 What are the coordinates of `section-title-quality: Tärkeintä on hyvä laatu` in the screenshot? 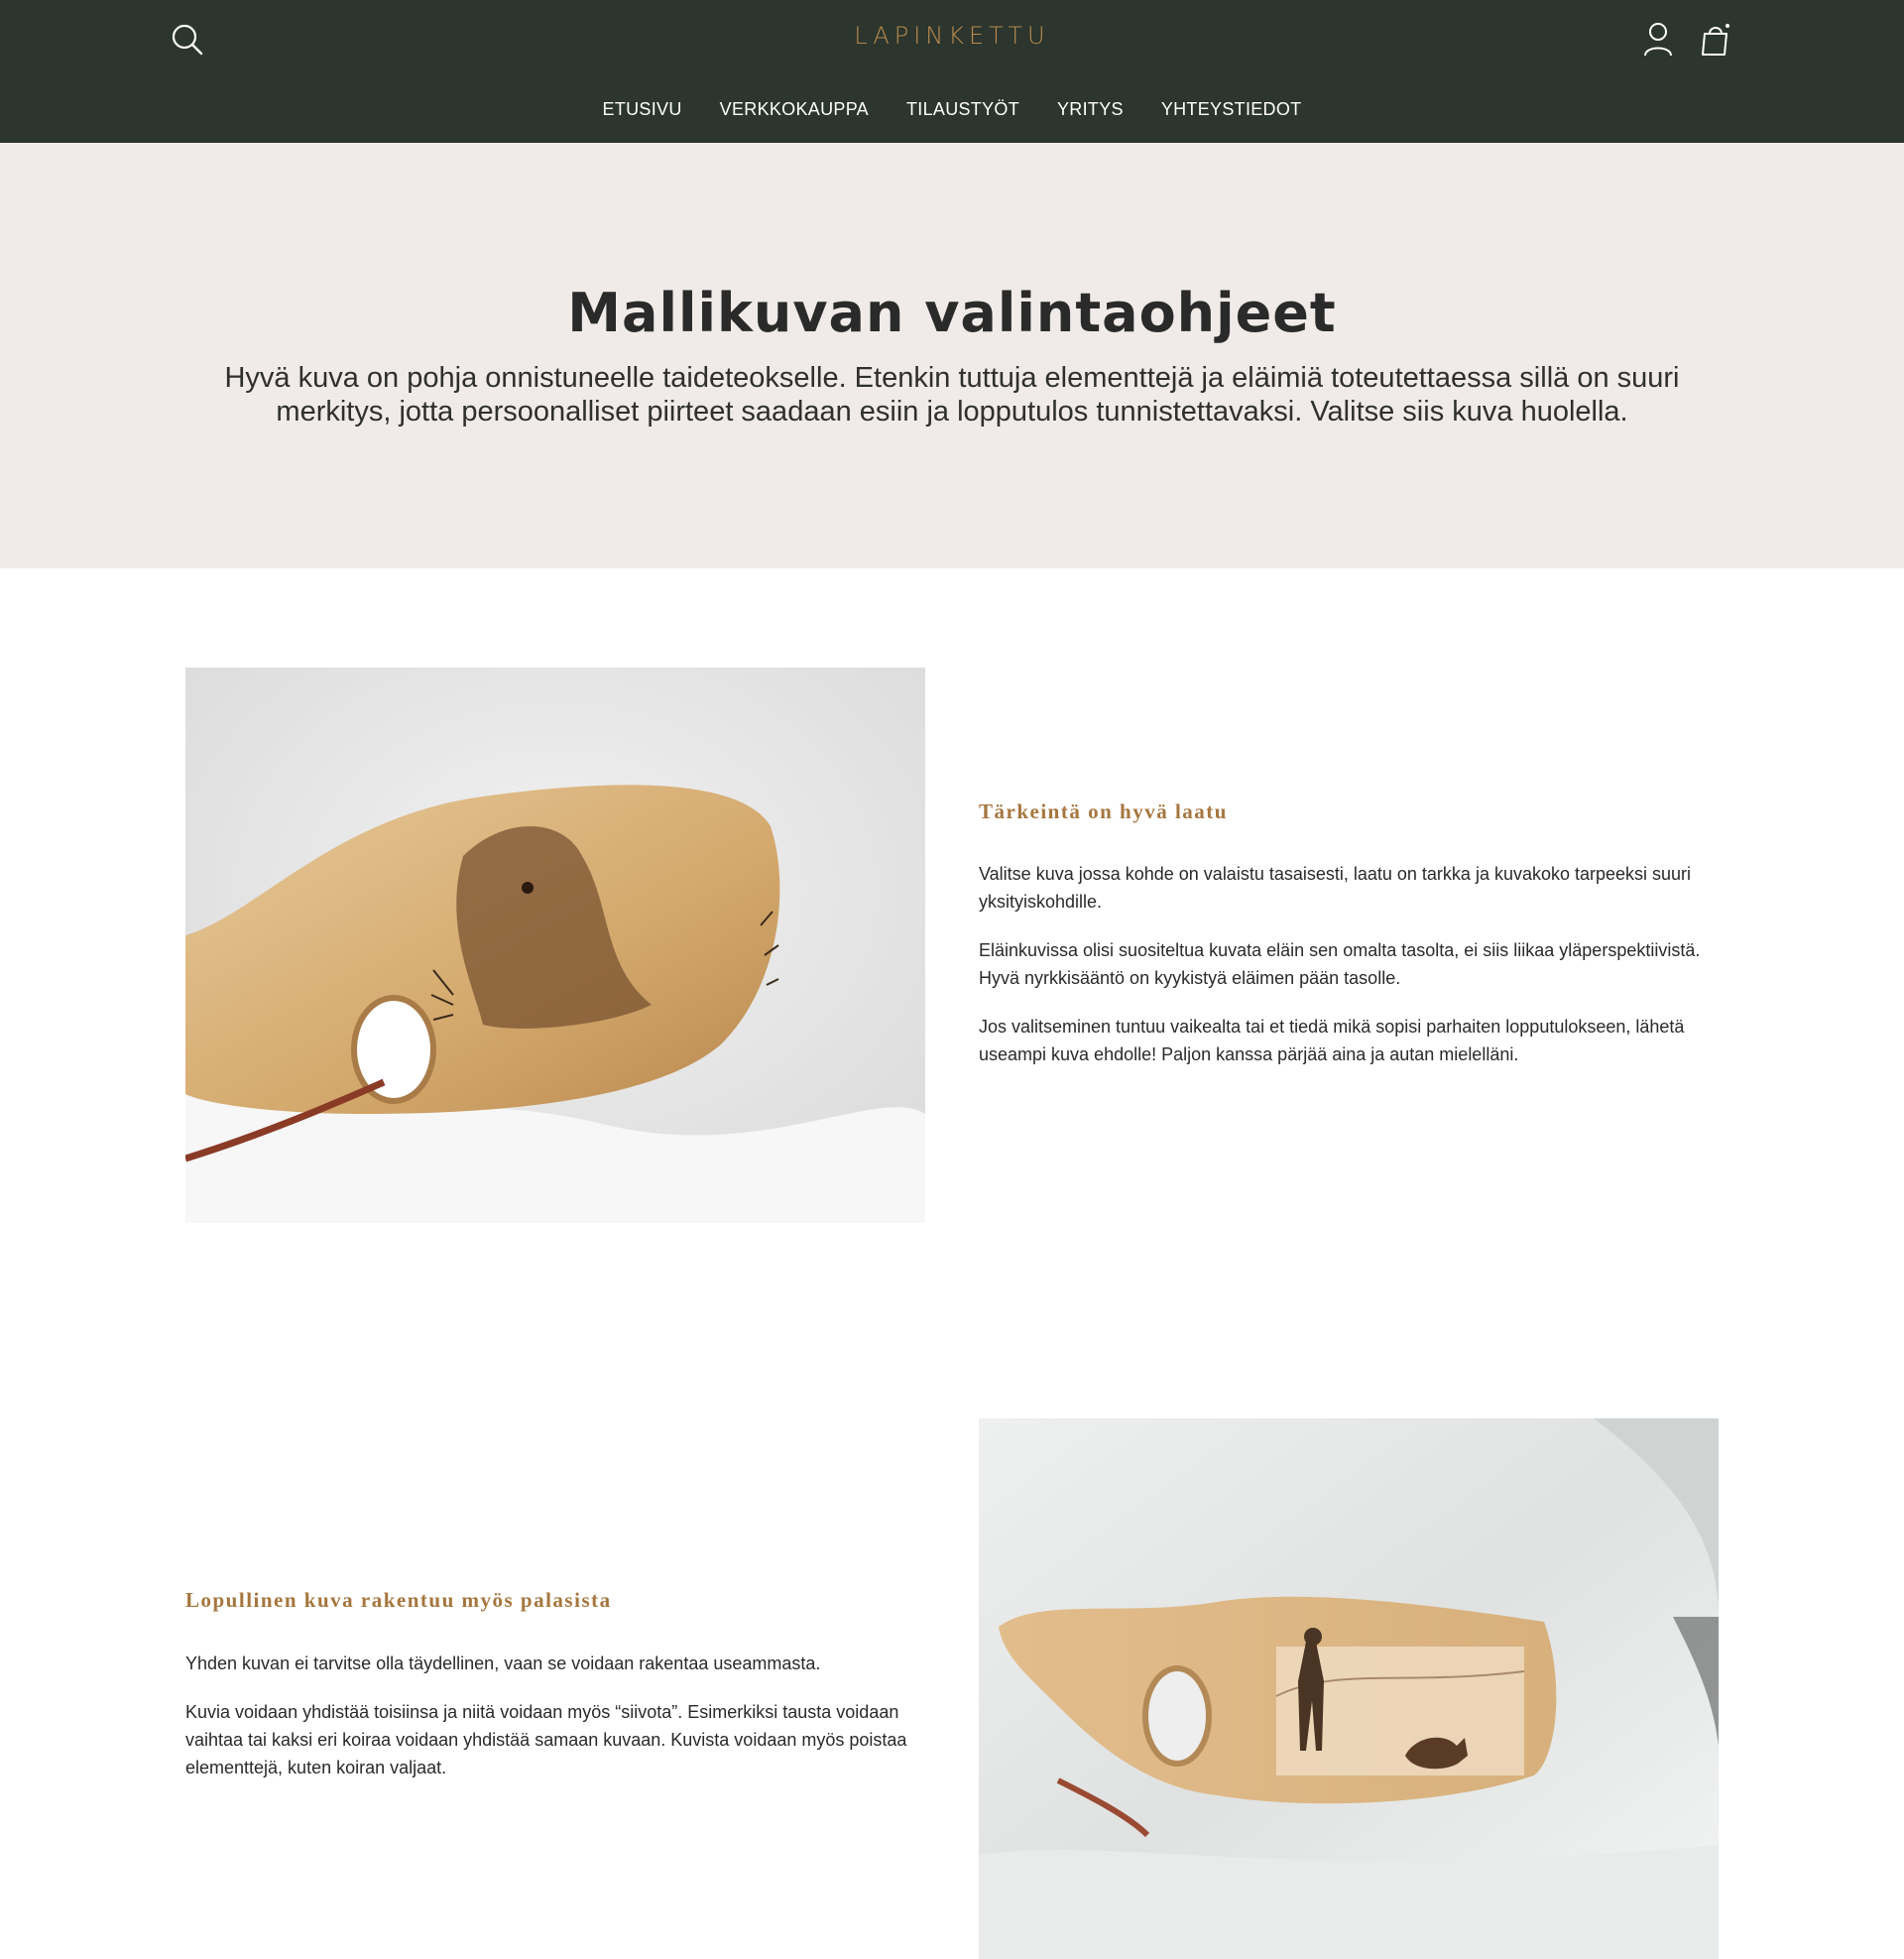 It's located at (1103, 811).